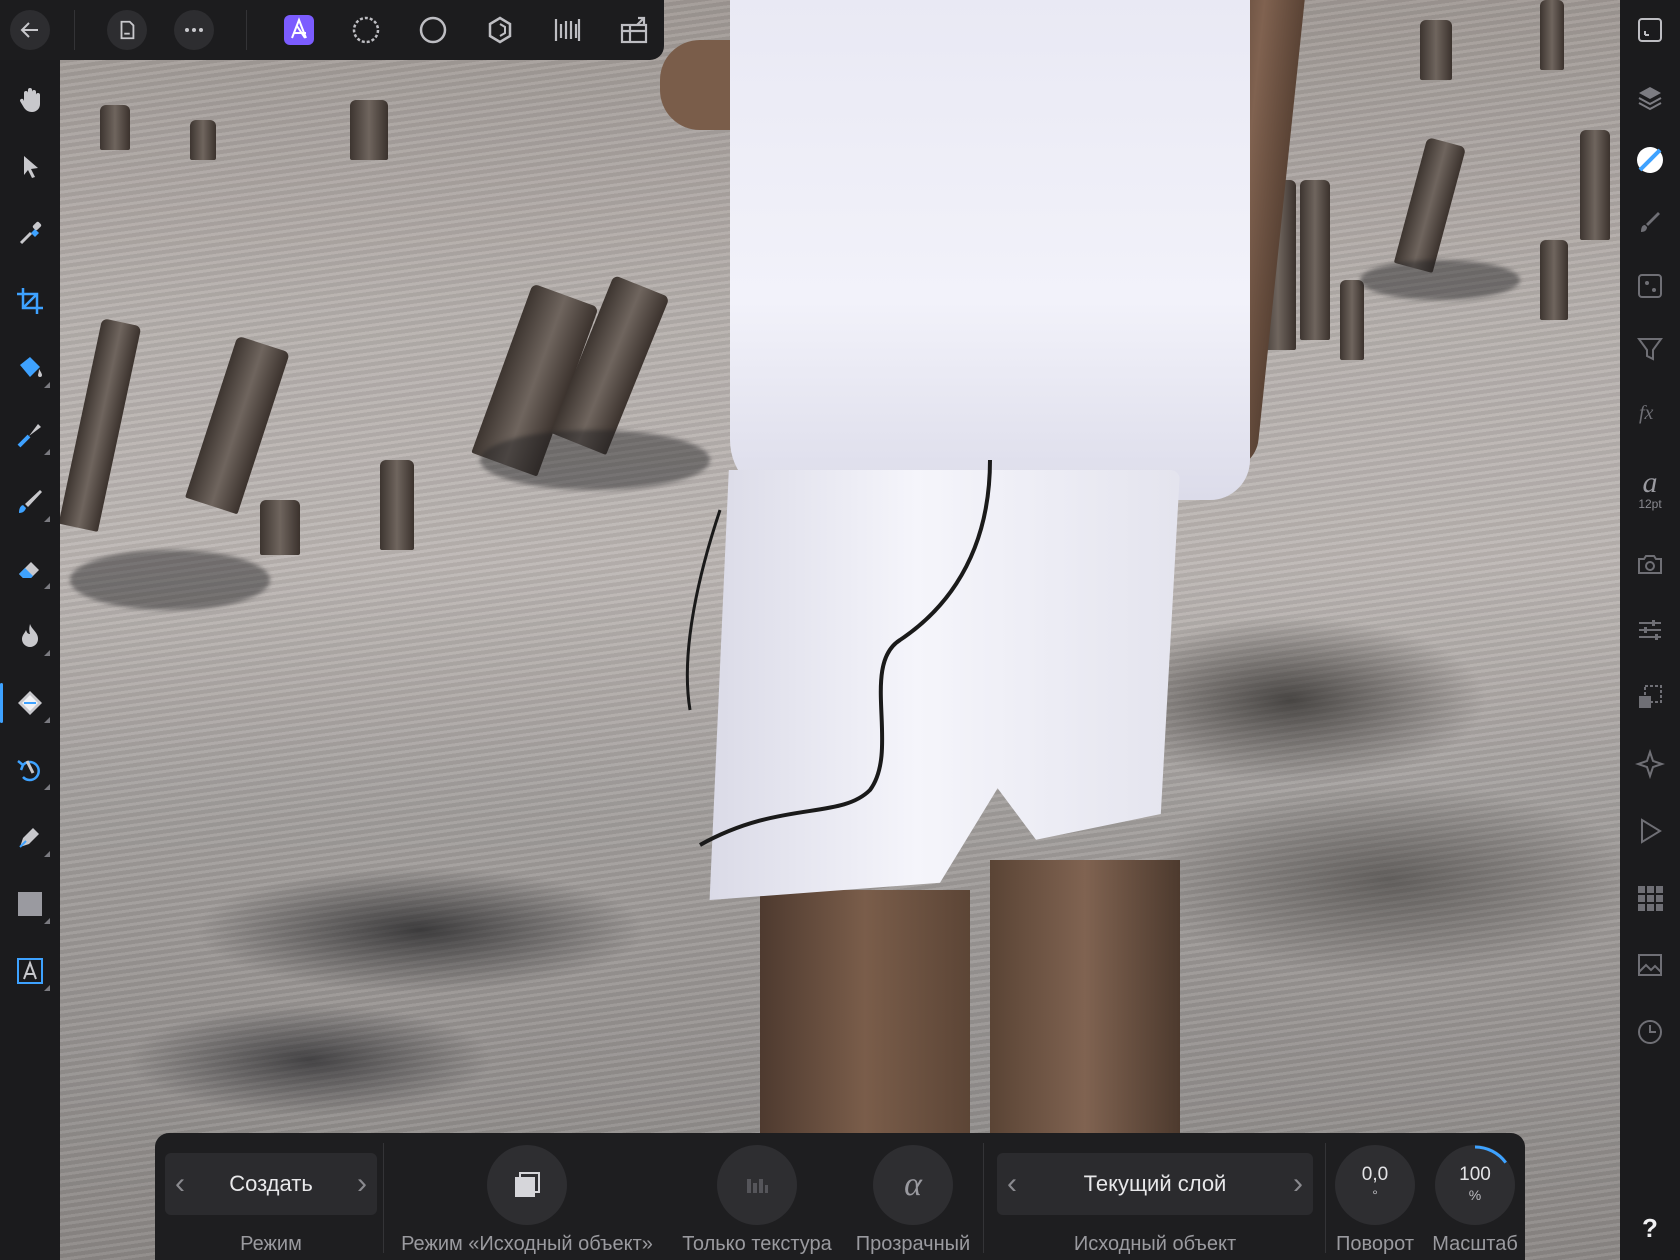  What do you see at coordinates (1650, 1032) in the screenshot?
I see `history-icon` at bounding box center [1650, 1032].